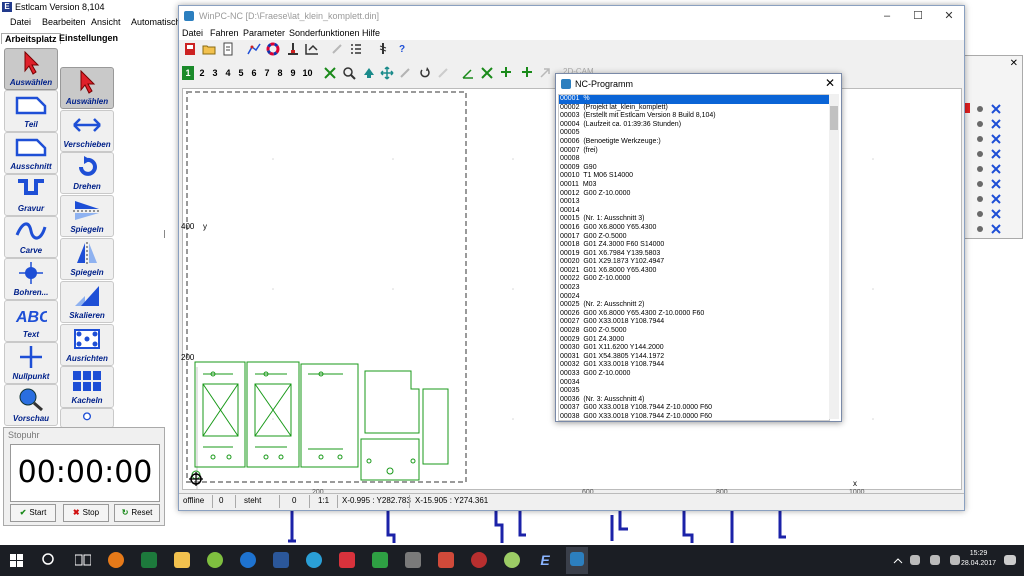 The width and height of the screenshot is (1024, 576). What do you see at coordinates (694, 194) in the screenshot?
I see `nc-program-line: 00012 G00 Z-10.0000` at bounding box center [694, 194].